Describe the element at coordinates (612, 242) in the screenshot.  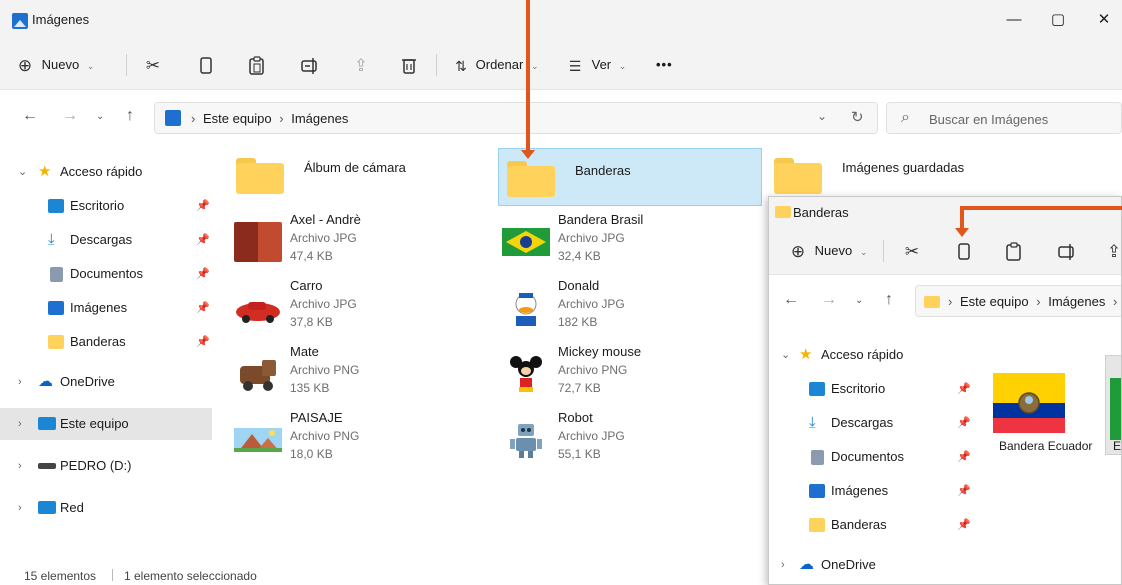
I see `file-tile: Bandera Brasil Archivo JPG 32,4 KB` at that location.